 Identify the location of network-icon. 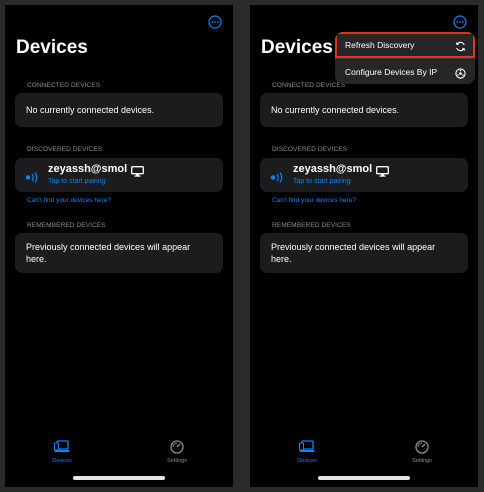
(460, 72).